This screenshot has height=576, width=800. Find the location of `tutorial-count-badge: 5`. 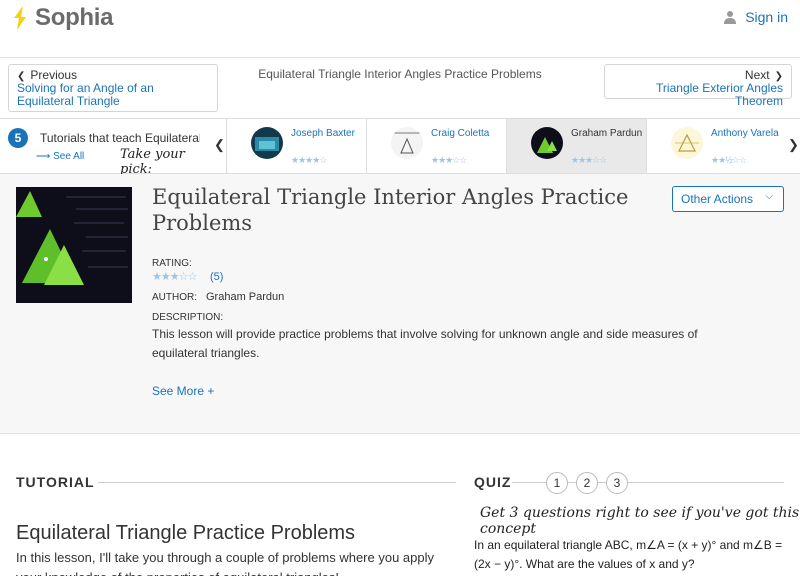

tutorial-count-badge: 5 is located at coordinates (18, 138).